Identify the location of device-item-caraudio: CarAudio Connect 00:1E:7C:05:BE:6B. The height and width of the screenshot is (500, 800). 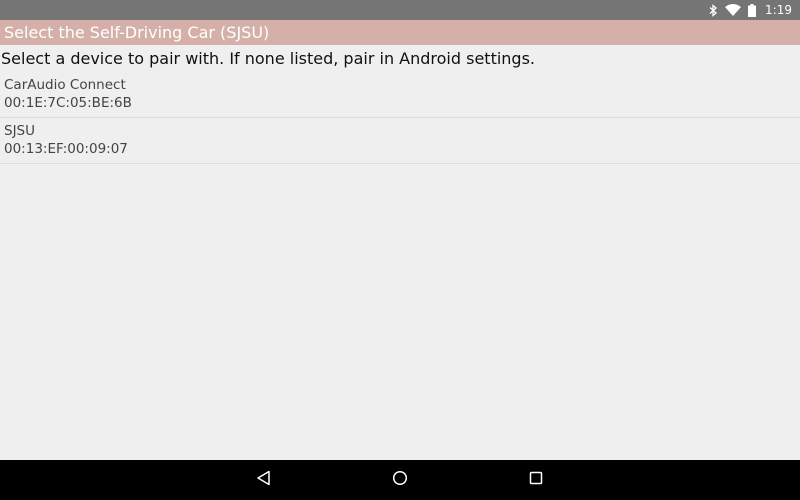
(400, 95).